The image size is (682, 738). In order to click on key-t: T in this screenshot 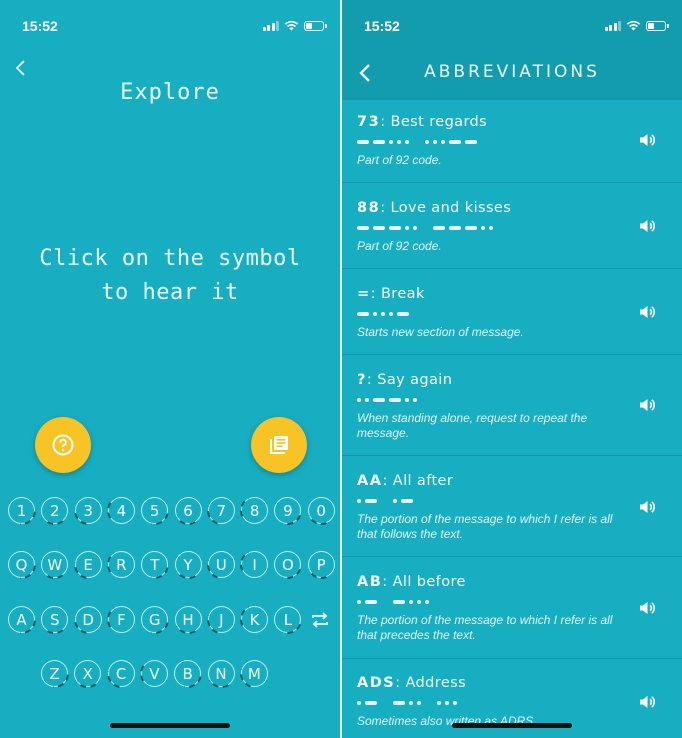, I will do `click(154, 564)`.